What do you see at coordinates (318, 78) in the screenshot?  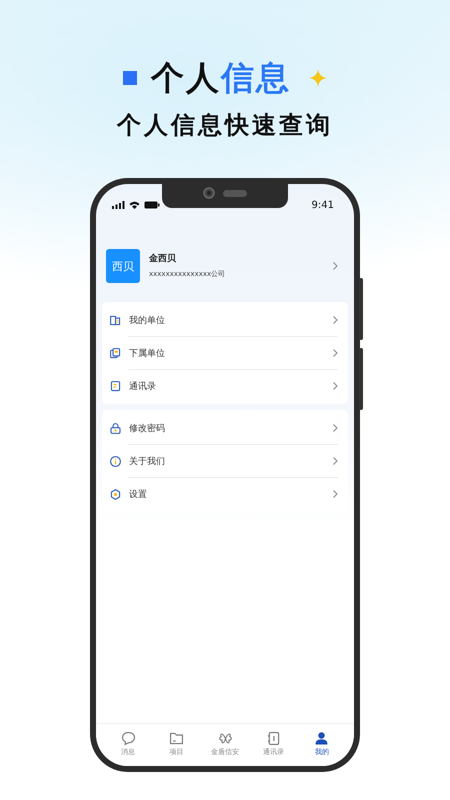 I see `sparkle-icon` at bounding box center [318, 78].